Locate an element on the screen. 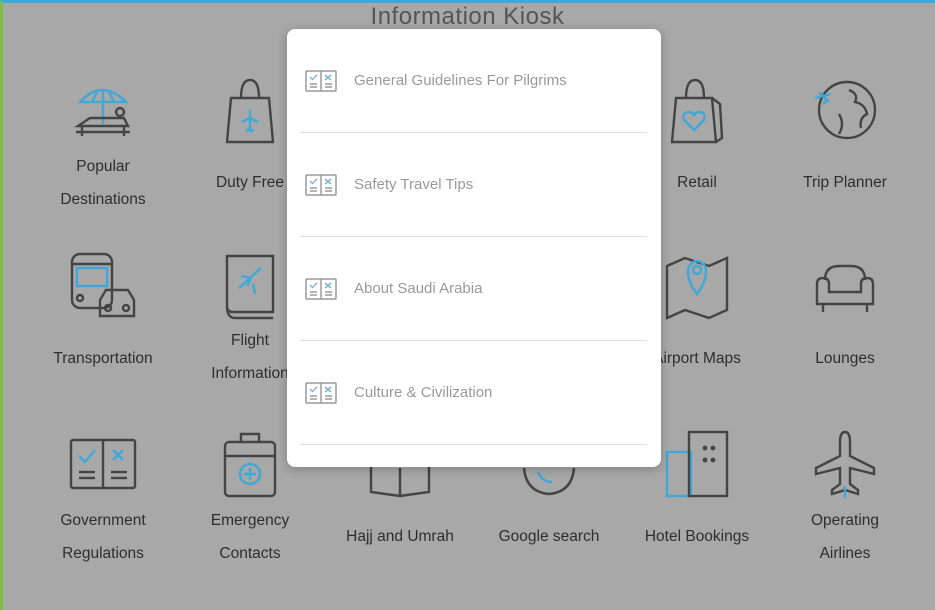 Image resolution: width=935 pixels, height=610 pixels. beach-umbrella-icon is located at coordinates (102, 112).